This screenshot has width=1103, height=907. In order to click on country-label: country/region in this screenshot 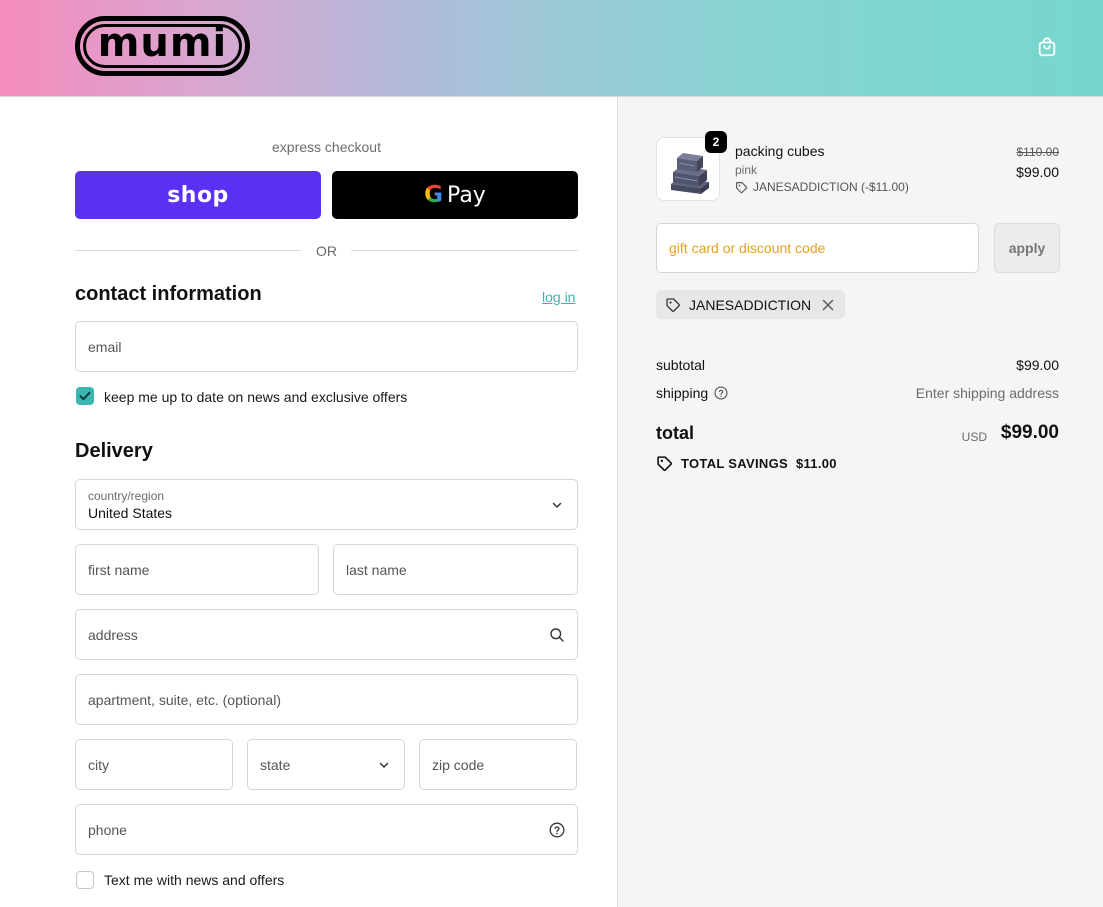, I will do `click(126, 496)`.